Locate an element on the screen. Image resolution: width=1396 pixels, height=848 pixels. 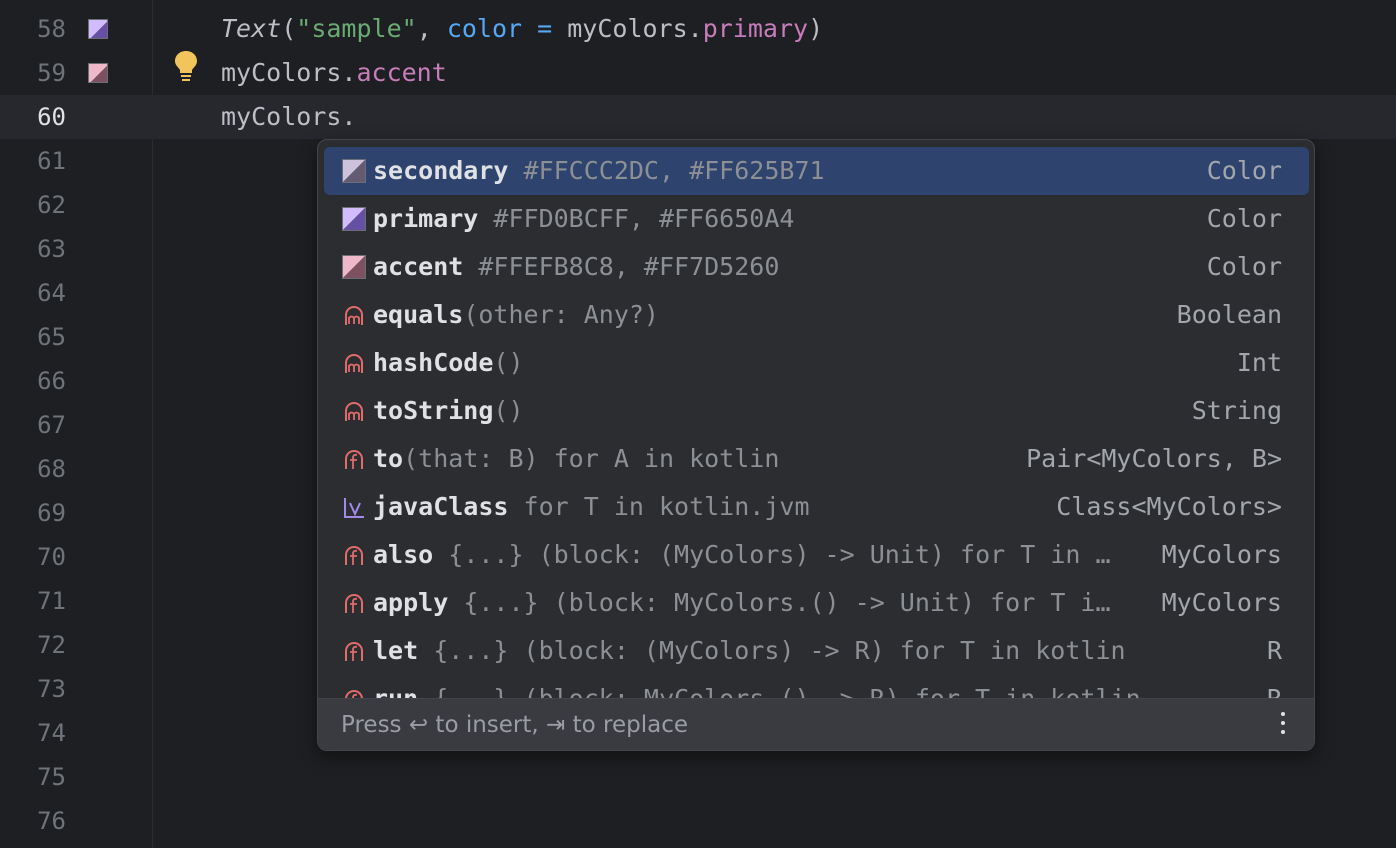
completion-item-detail: (that: B) for A in kotlin is located at coordinates (591, 458).